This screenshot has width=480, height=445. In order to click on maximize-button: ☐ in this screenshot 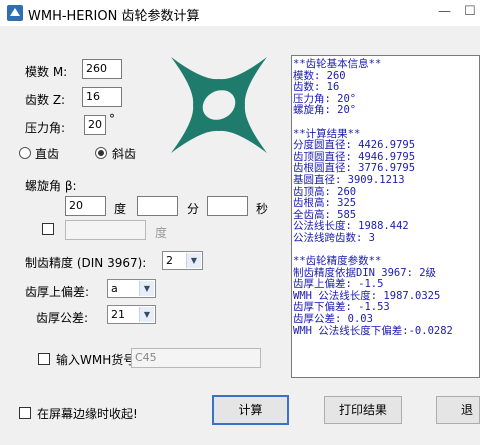, I will do `click(470, 11)`.